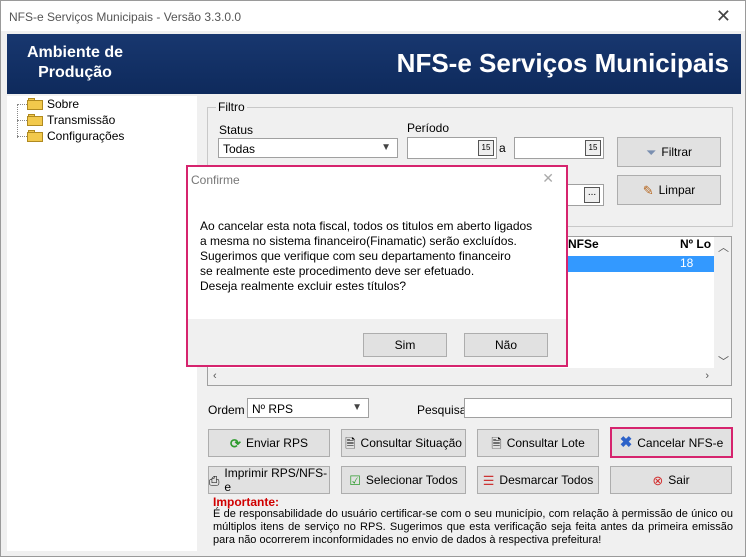 Image resolution: width=746 pixels, height=557 pixels. I want to click on send-rps-button: ⟳ Enviar RPS, so click(269, 443).